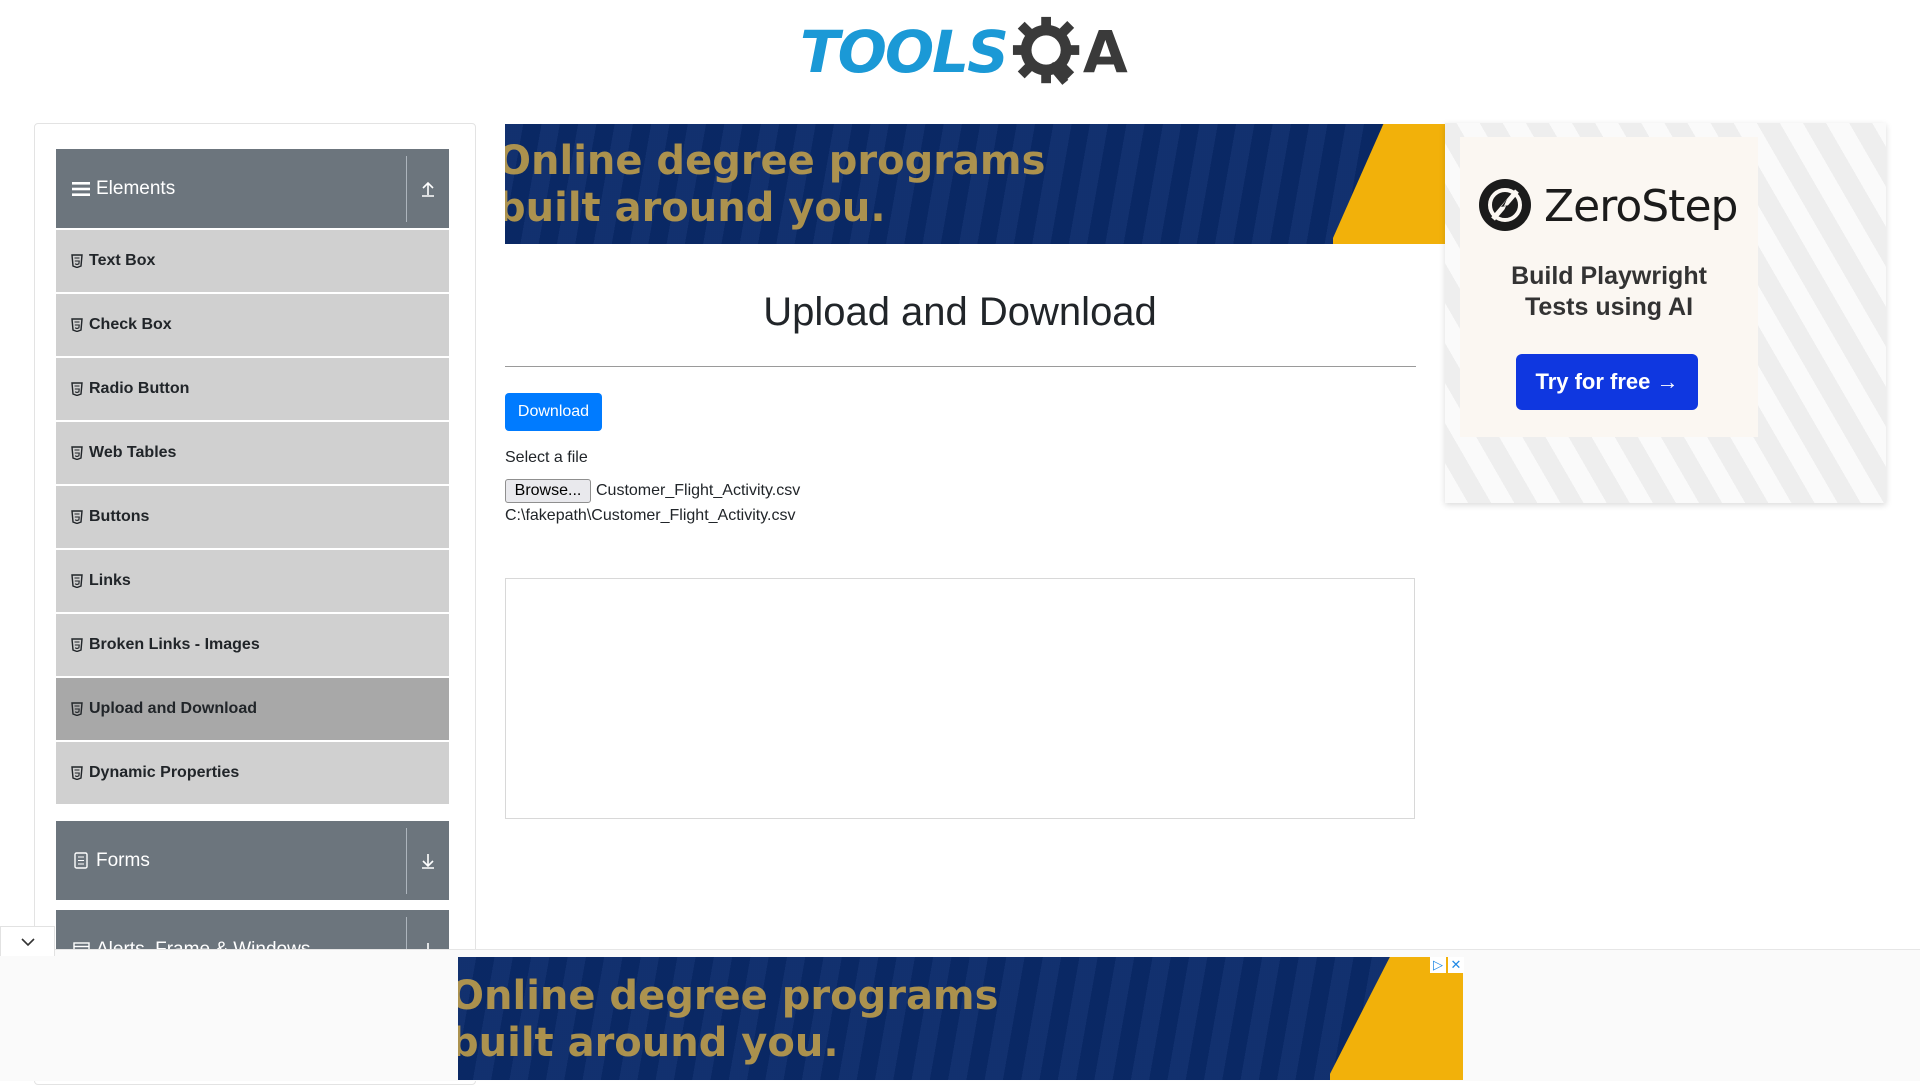 This screenshot has width=1920, height=1085. I want to click on download-button: Download, so click(553, 412).